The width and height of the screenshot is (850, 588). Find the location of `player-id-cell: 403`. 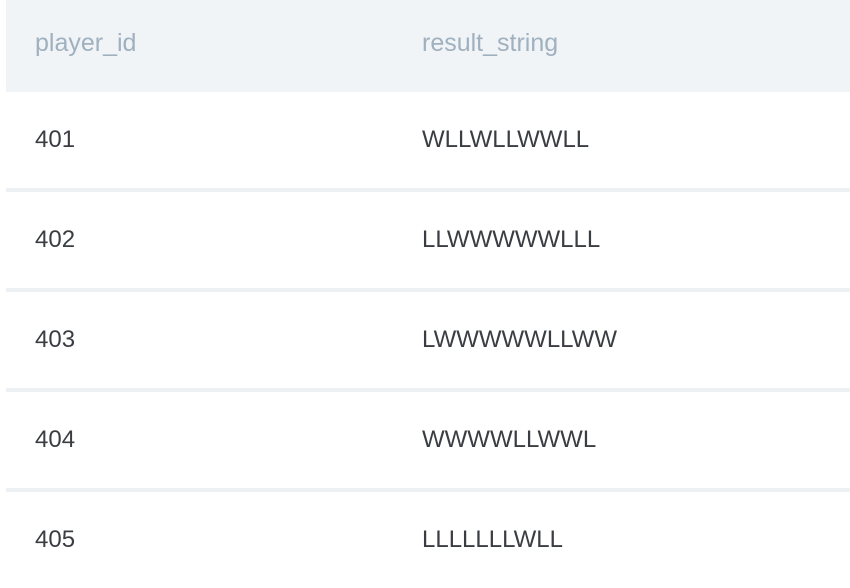

player-id-cell: 403 is located at coordinates (55, 339).